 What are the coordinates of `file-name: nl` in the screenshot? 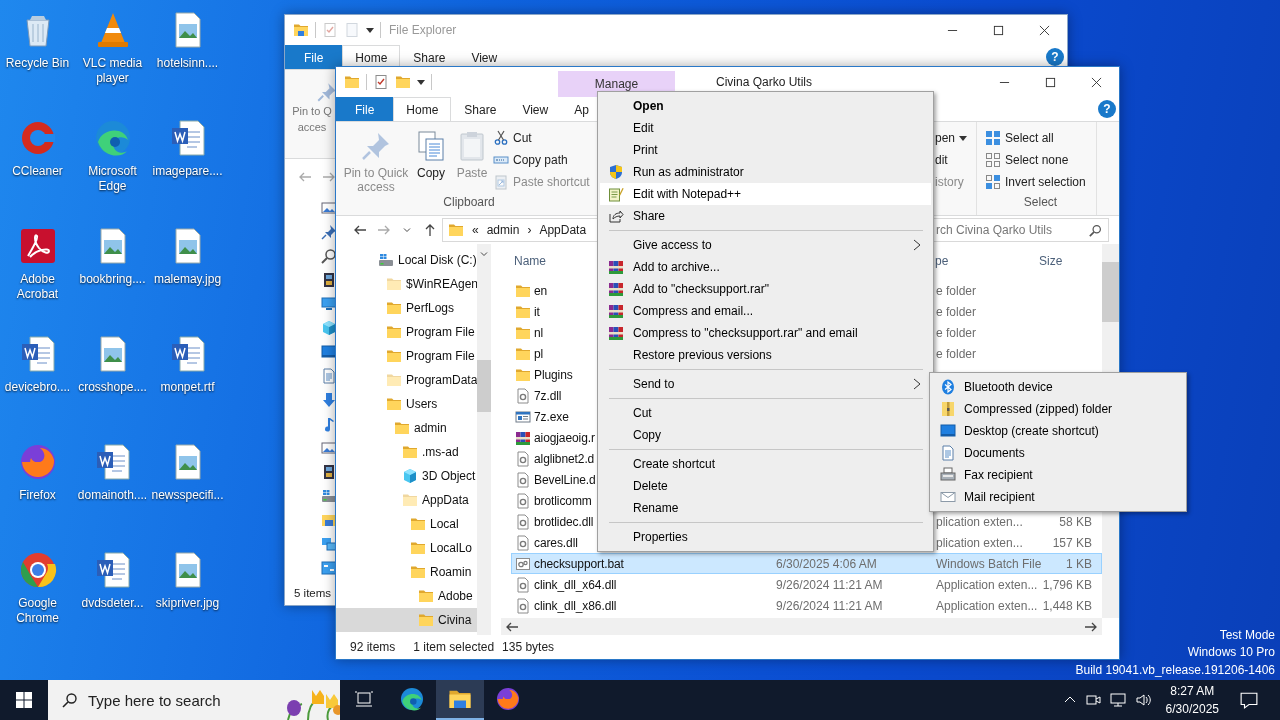 It's located at (539, 332).